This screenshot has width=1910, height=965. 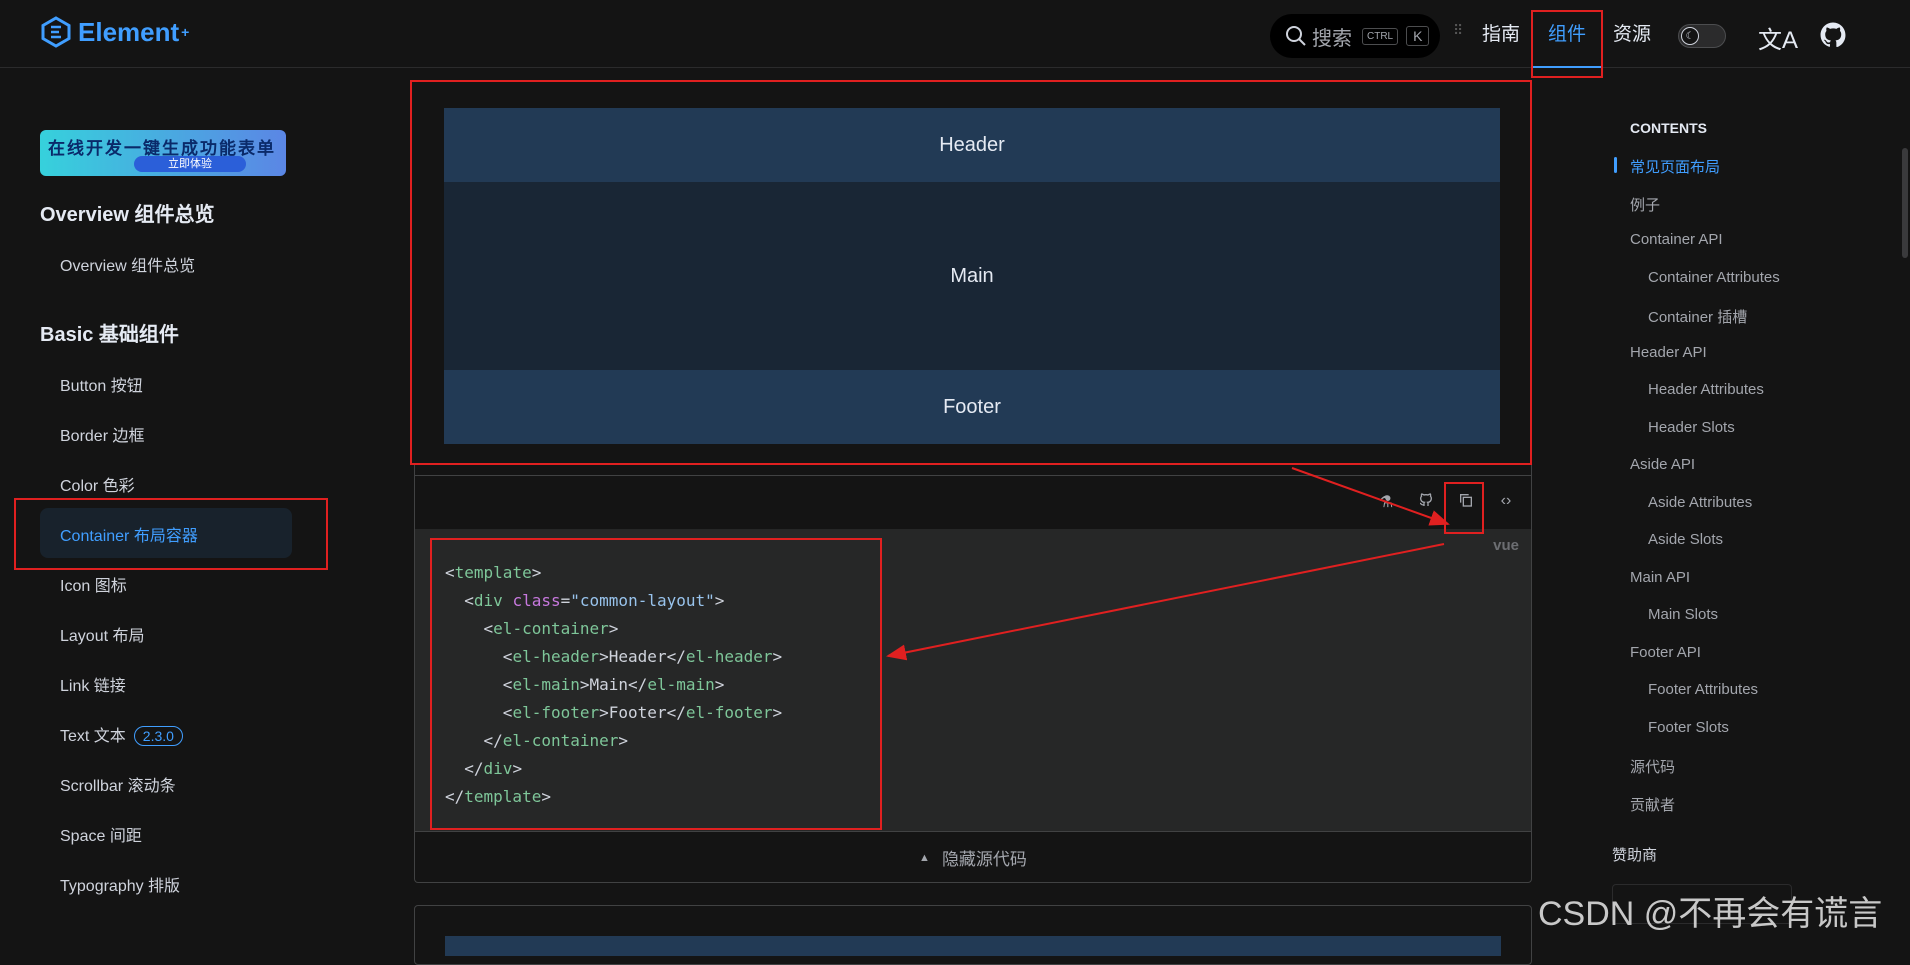 I want to click on toc-item-container-attrs: Container Attributes, so click(x=1714, y=277).